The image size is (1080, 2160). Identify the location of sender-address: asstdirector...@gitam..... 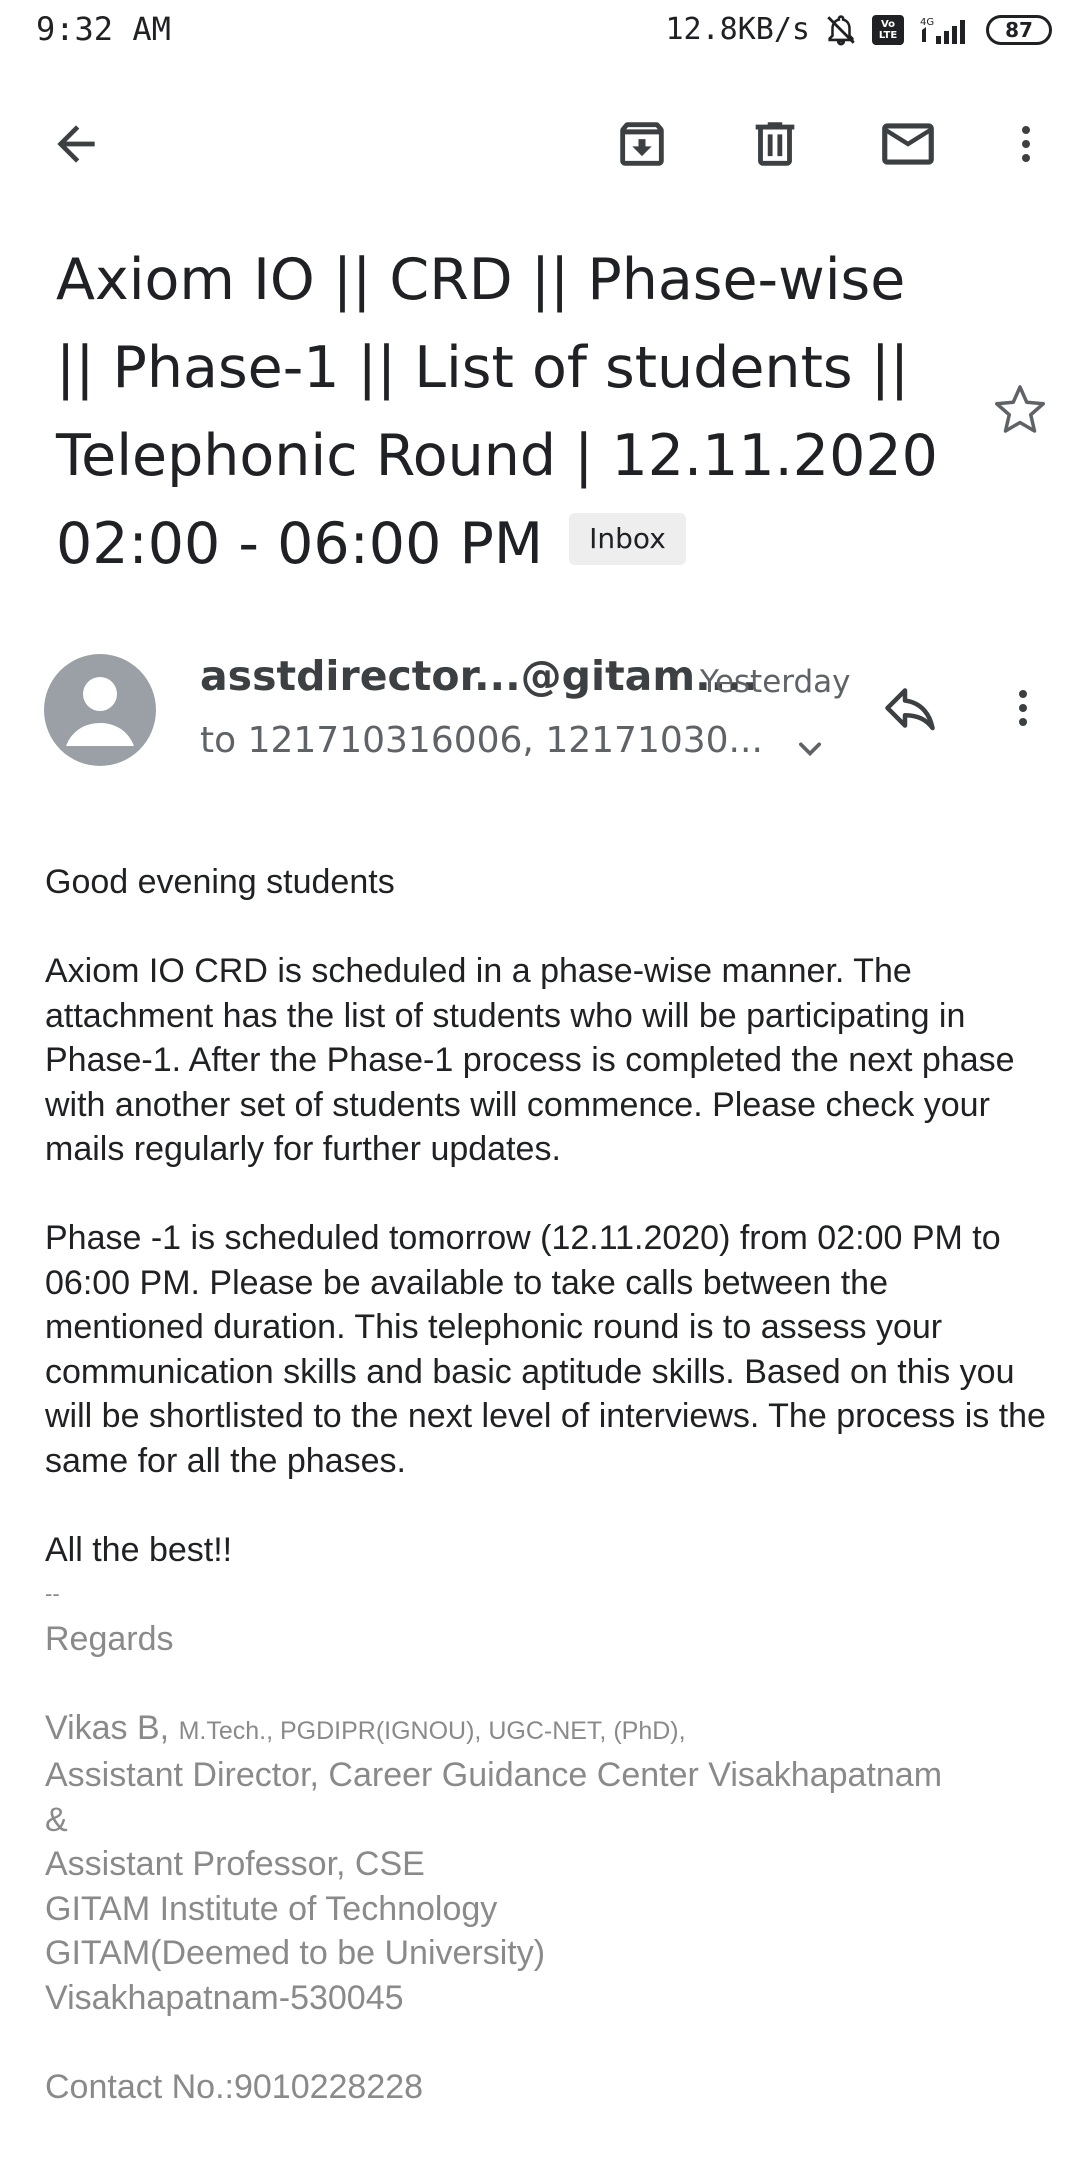
(478, 676).